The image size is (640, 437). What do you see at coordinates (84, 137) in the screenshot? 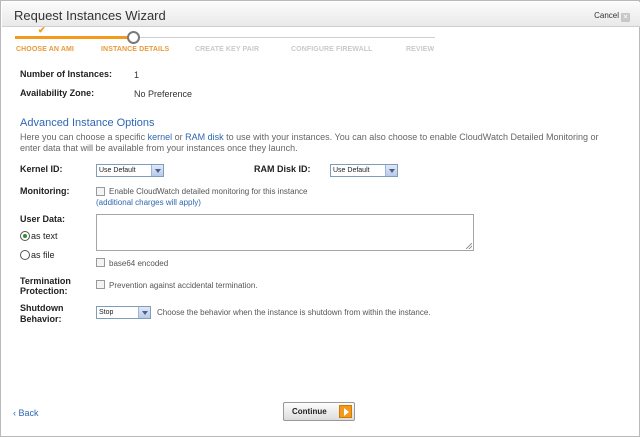
I see `desc-text-1: Here you can choose a specific` at bounding box center [84, 137].